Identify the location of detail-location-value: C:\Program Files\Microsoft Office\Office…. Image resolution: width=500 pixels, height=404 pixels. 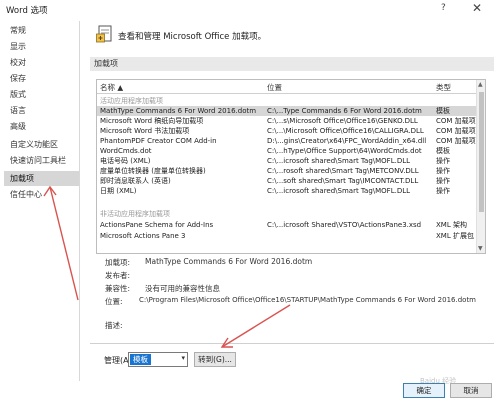
(308, 300).